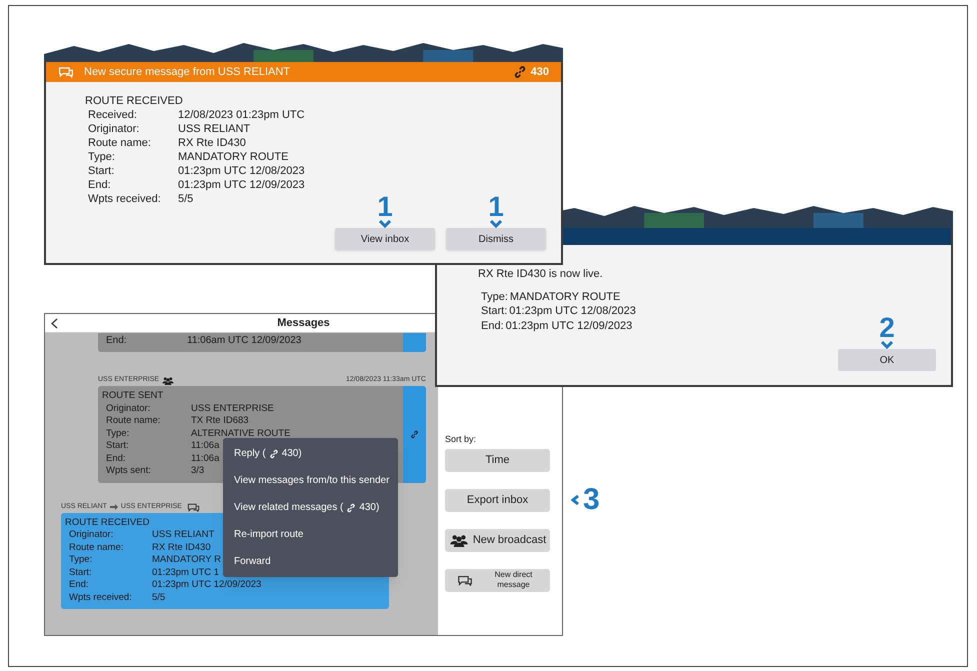 Image resolution: width=977 pixels, height=671 pixels. What do you see at coordinates (128, 471) in the screenshot?
I see `field-label: Wpts sent:` at bounding box center [128, 471].